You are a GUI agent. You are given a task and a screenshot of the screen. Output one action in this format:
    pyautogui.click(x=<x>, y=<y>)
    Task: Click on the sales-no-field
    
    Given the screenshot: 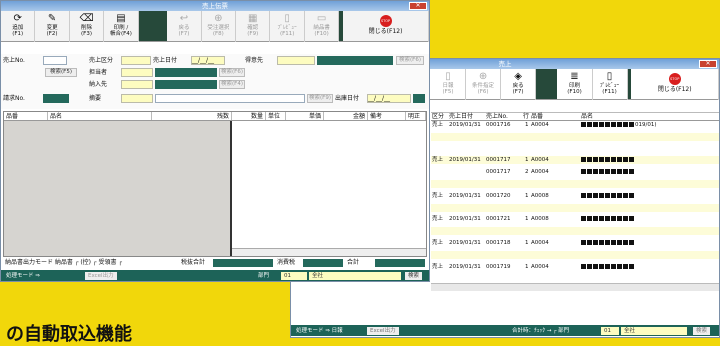 What is the action you would take?
    pyautogui.click(x=55, y=60)
    